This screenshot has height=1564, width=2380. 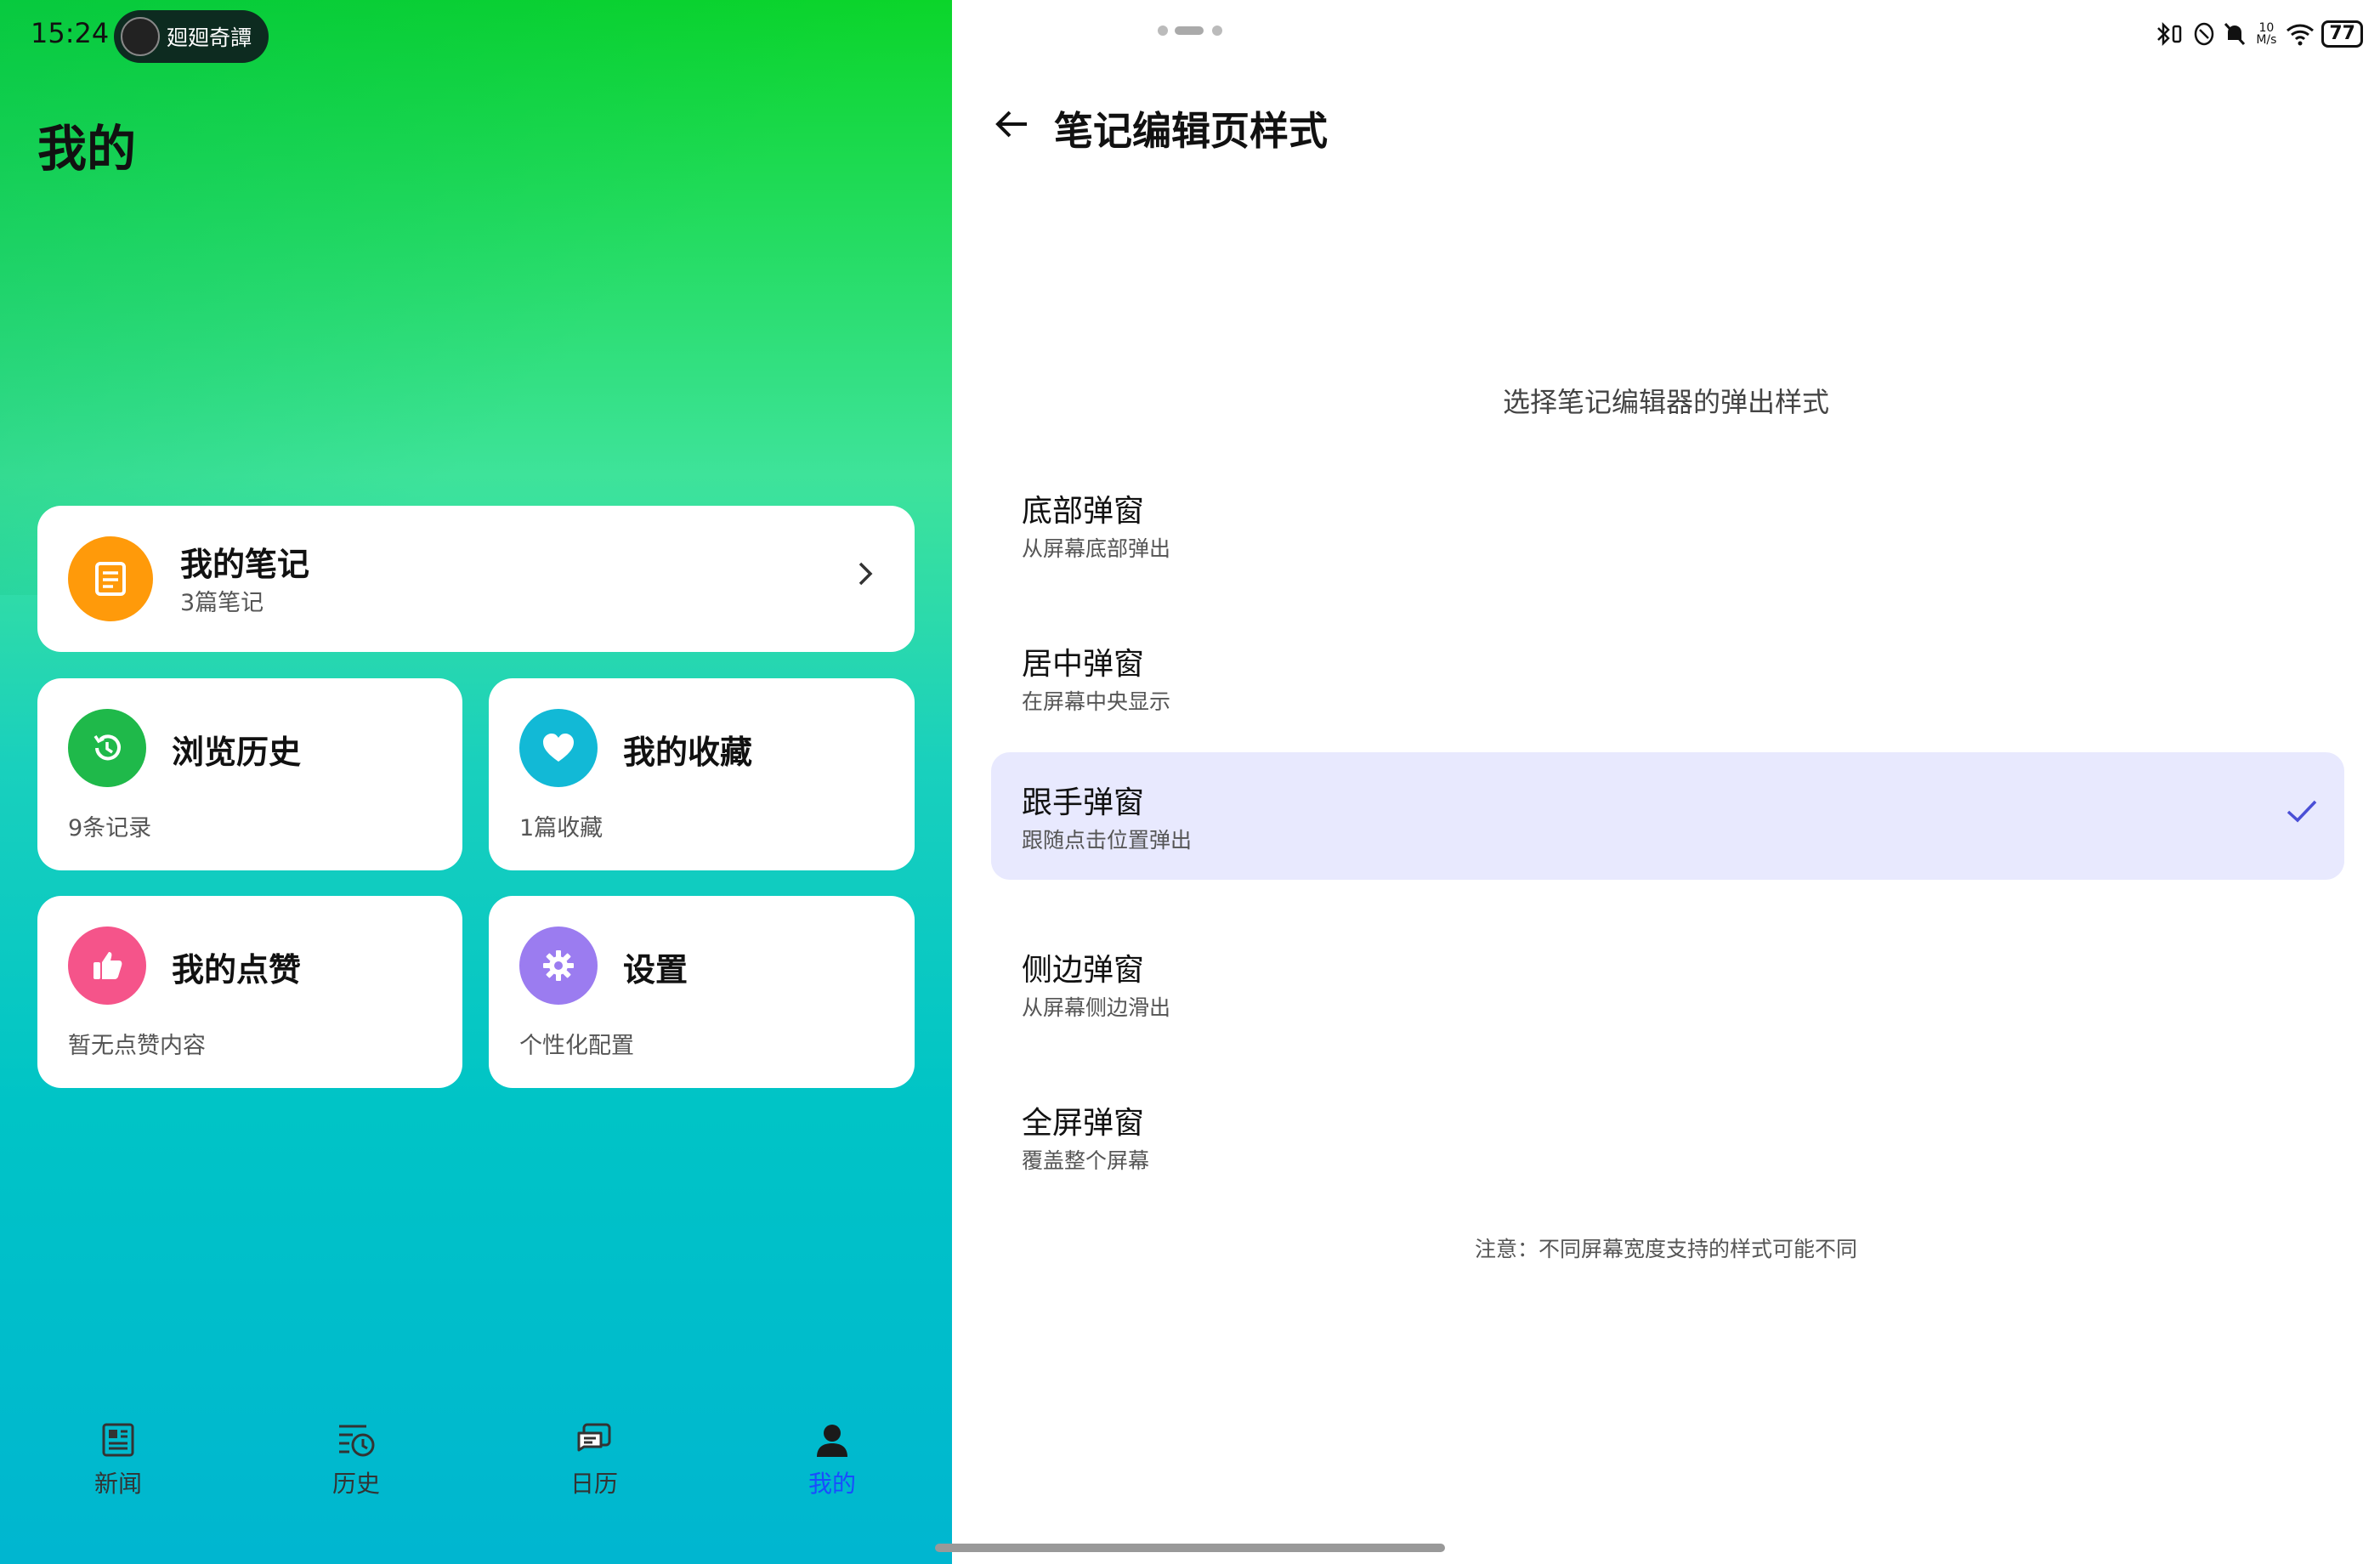 I want to click on option-title: 全屏弹窗, so click(x=1083, y=1123).